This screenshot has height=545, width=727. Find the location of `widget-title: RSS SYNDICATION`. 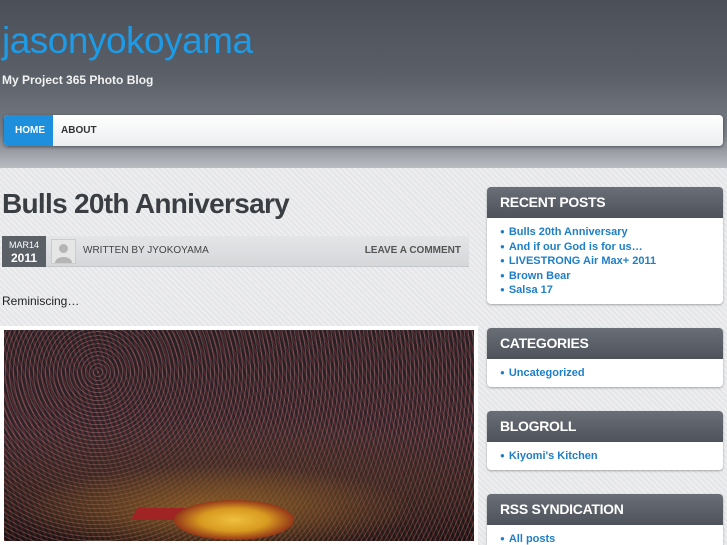

widget-title: RSS SYNDICATION is located at coordinates (605, 509).